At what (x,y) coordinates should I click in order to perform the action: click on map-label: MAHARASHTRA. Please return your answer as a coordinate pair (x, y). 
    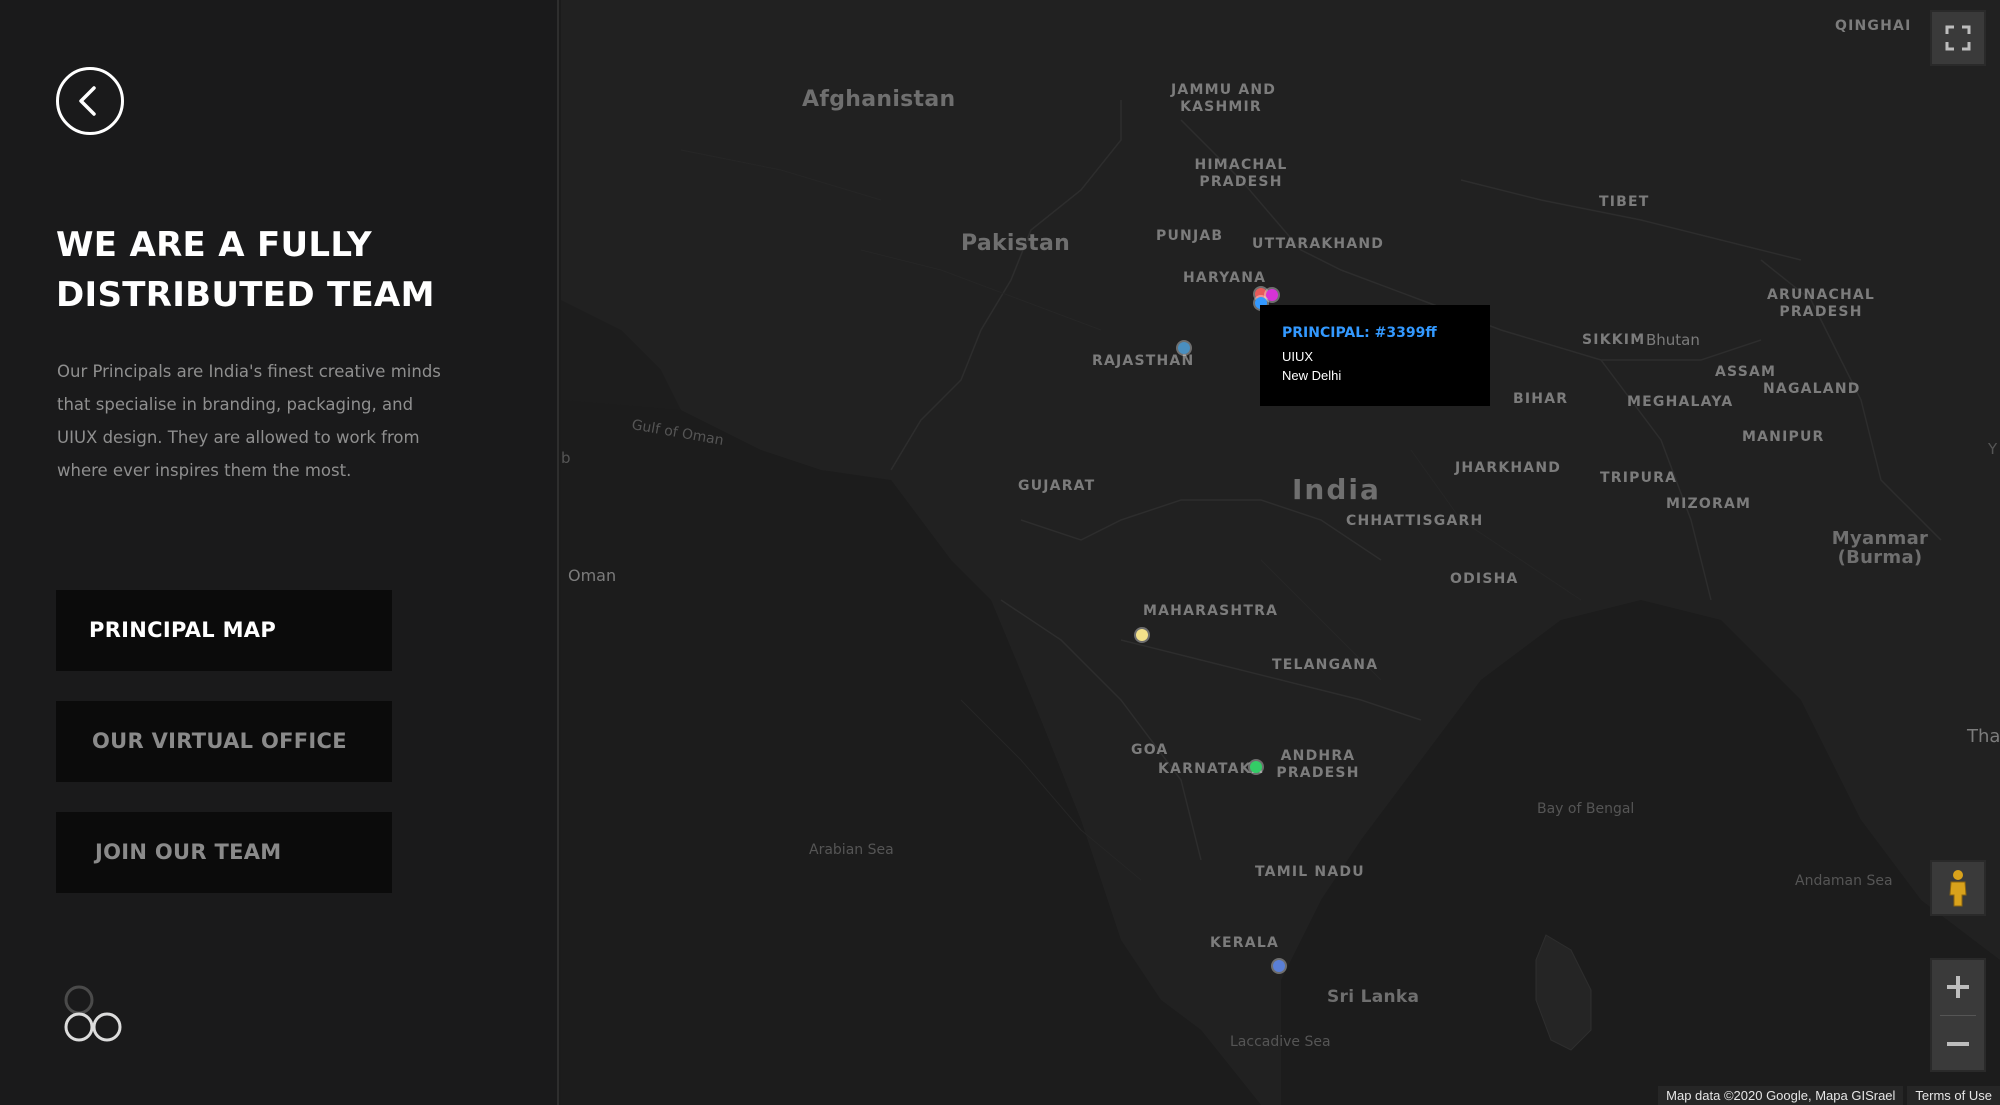
    Looking at the image, I should click on (1211, 611).